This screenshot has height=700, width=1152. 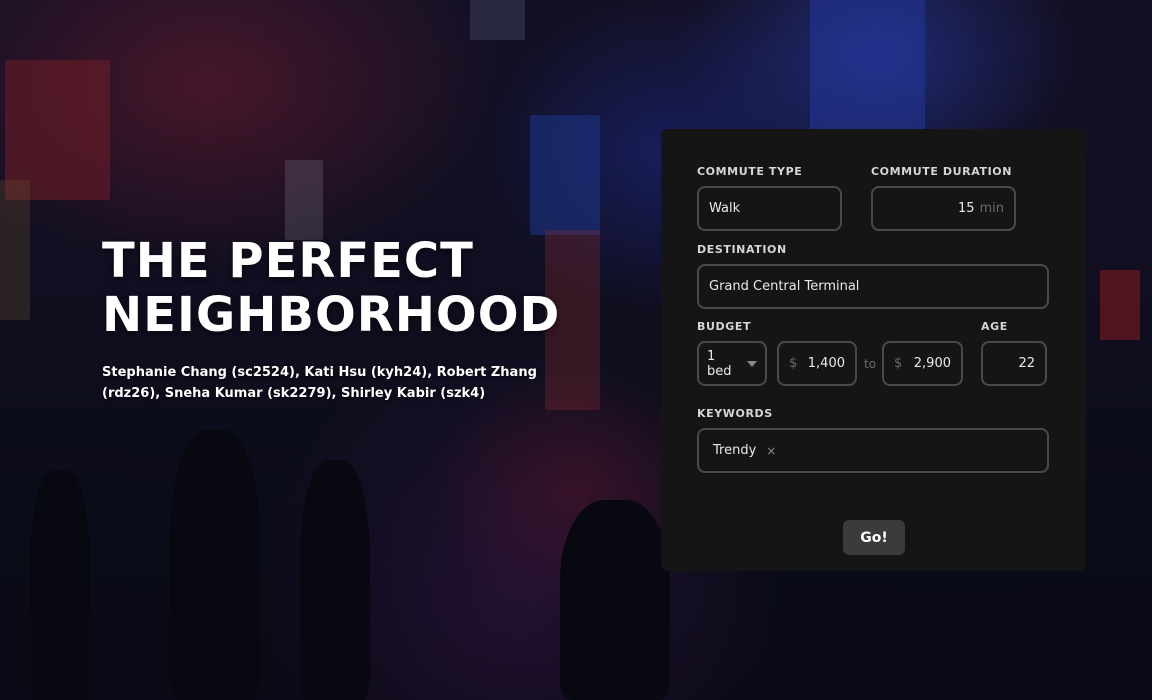 What do you see at coordinates (724, 326) in the screenshot?
I see `budget-label: BUDGET` at bounding box center [724, 326].